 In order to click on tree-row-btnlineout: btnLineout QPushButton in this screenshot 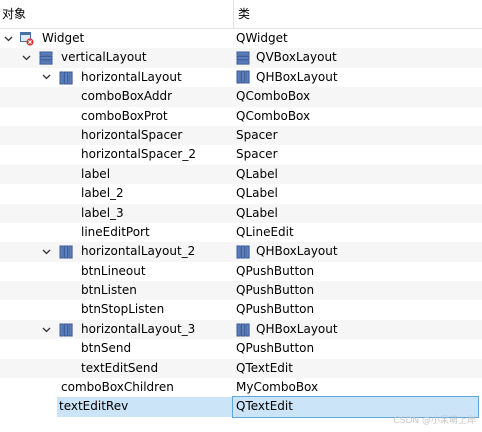, I will do `click(241, 271)`.